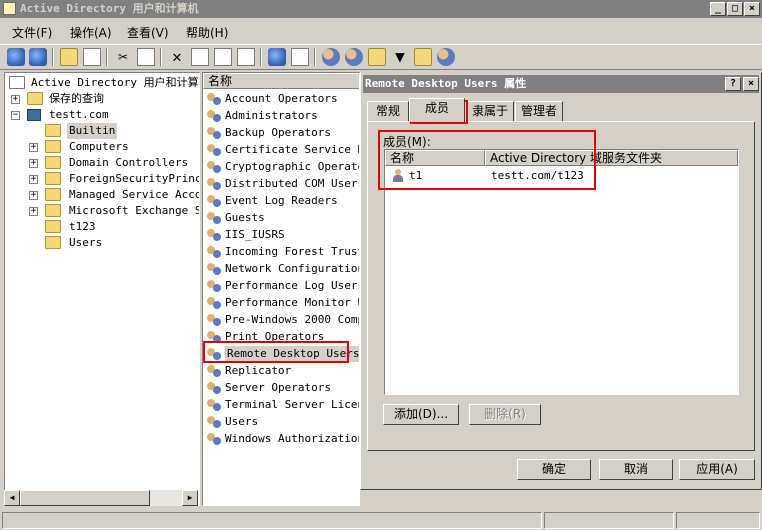 The image size is (762, 530). What do you see at coordinates (283, 422) in the screenshot?
I see `list-item: Users` at bounding box center [283, 422].